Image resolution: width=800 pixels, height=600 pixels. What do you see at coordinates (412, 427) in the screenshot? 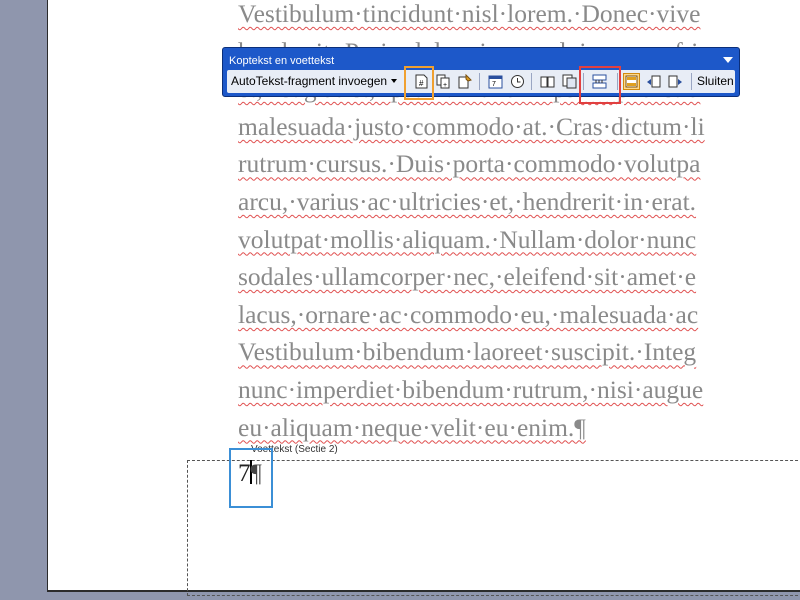
I see `text-line: eu·aliquam·neque·velit·eu·enim.¶` at bounding box center [412, 427].